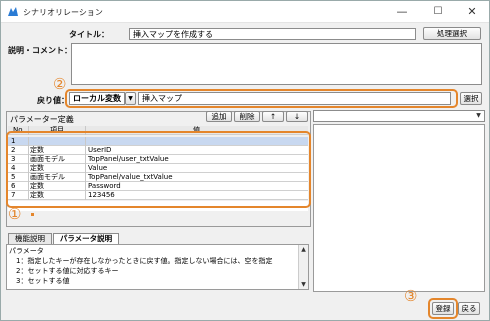 Image resolution: width=490 pixels, height=321 pixels. I want to click on app-icon, so click(13, 11).